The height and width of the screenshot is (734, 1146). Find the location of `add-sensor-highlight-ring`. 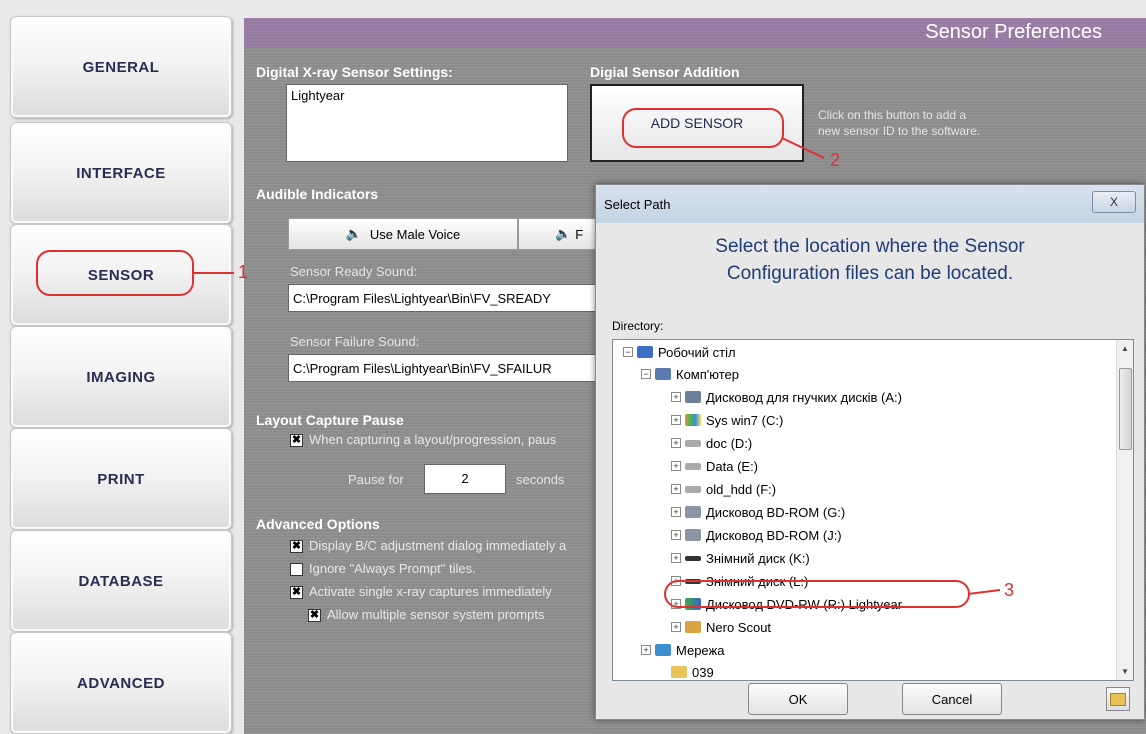

add-sensor-highlight-ring is located at coordinates (703, 128).